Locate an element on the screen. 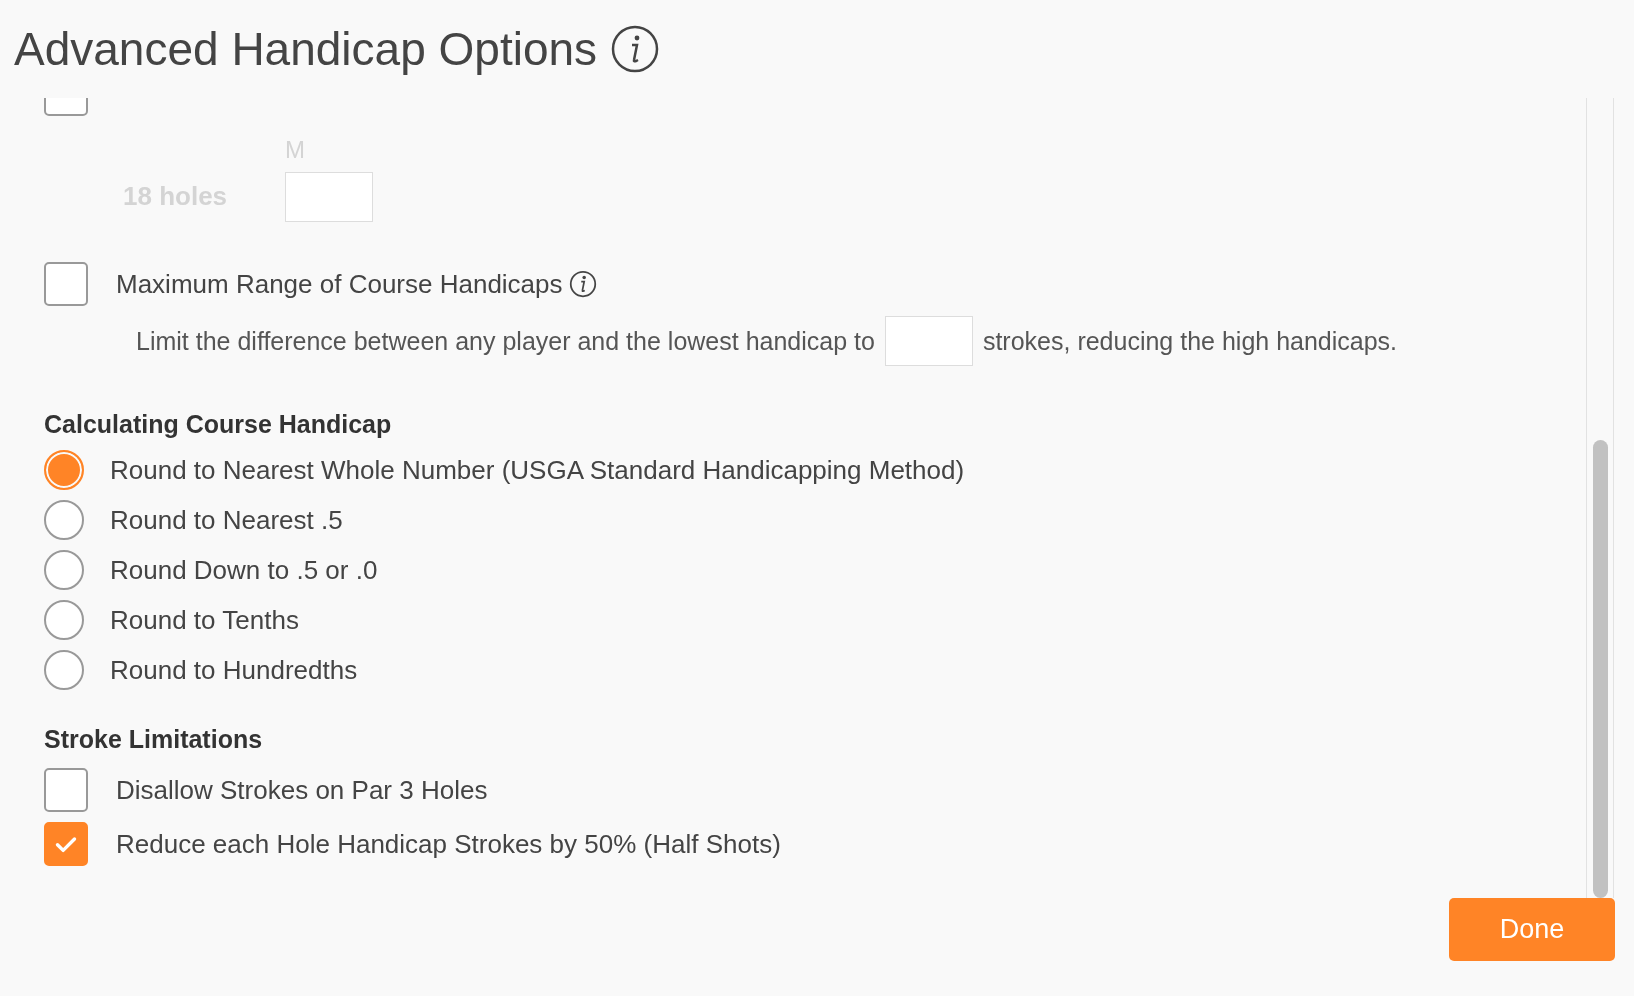 Image resolution: width=1634 pixels, height=996 pixels. option-label: Round Down to .5 or .0 is located at coordinates (244, 570).